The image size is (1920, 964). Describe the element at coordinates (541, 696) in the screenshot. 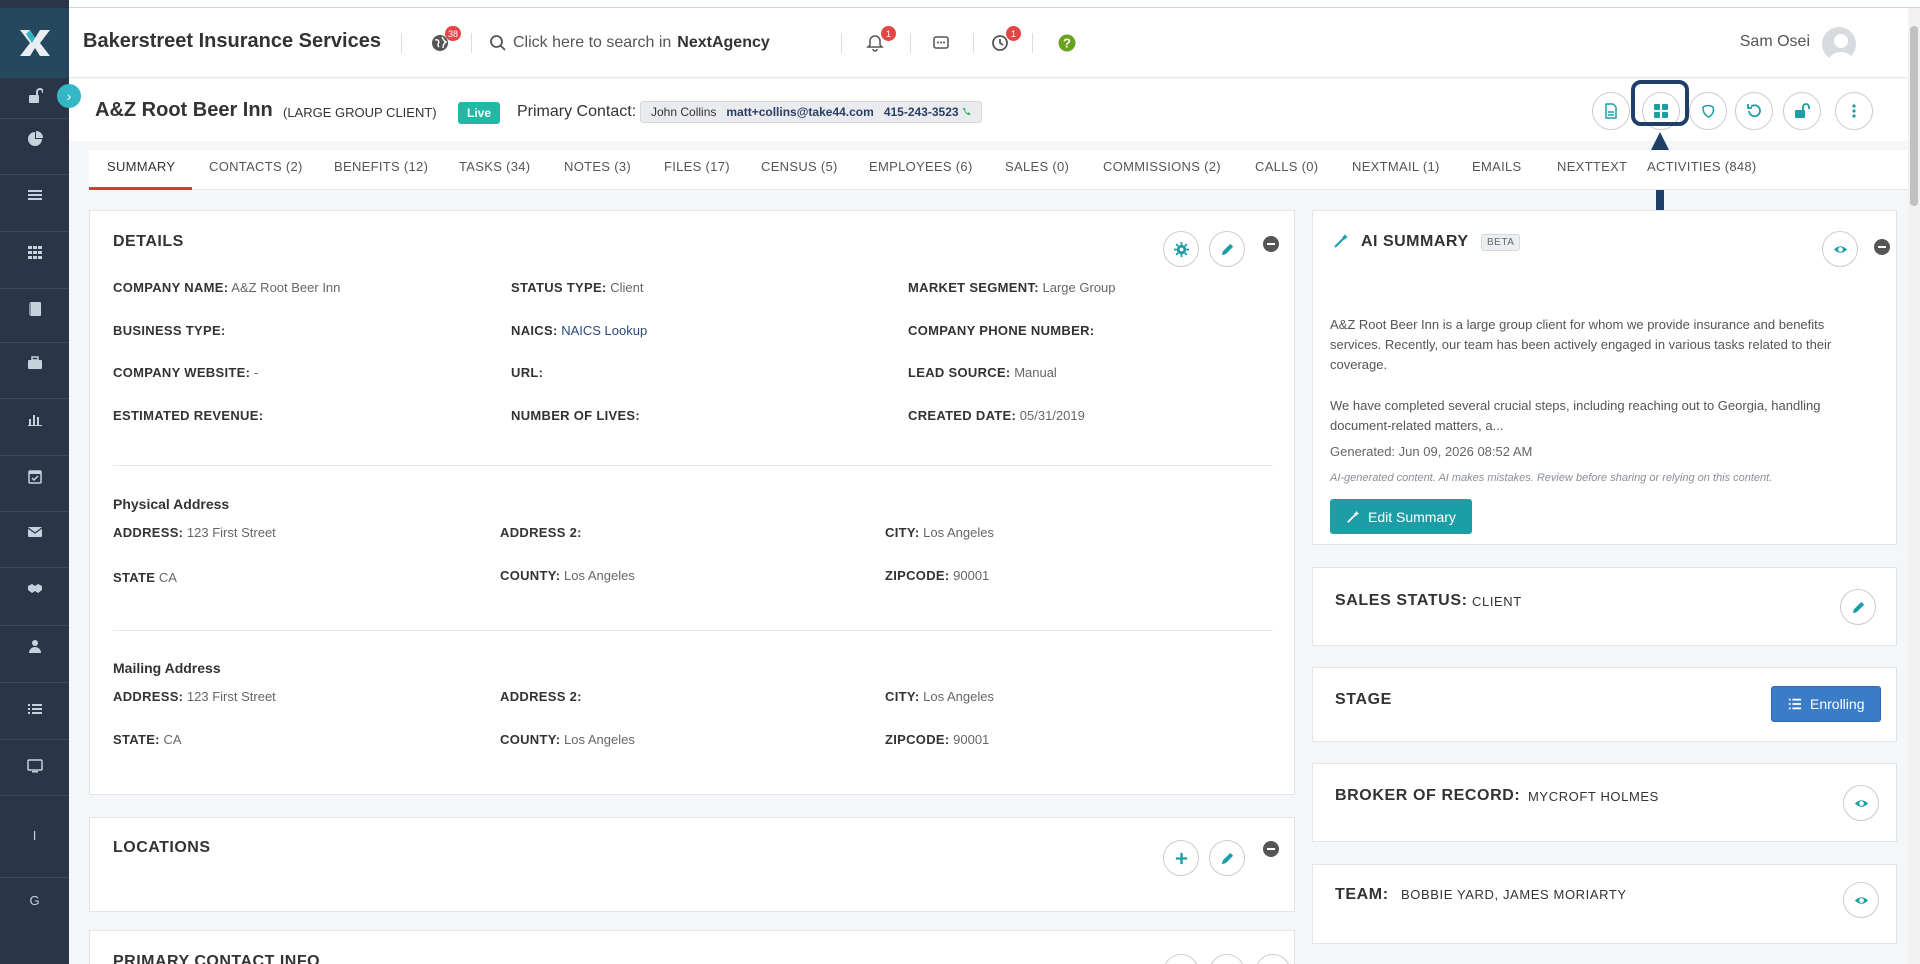

I see `mailing-address2-label: ADDRESS 2:` at that location.